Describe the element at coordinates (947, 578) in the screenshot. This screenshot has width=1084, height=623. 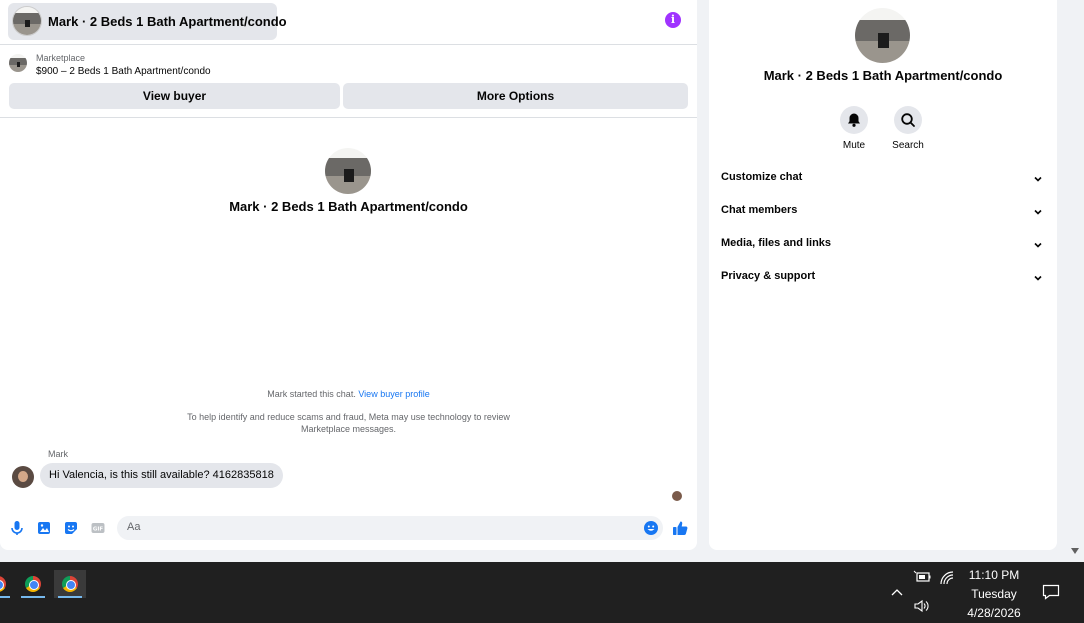
I see `network-icon` at that location.